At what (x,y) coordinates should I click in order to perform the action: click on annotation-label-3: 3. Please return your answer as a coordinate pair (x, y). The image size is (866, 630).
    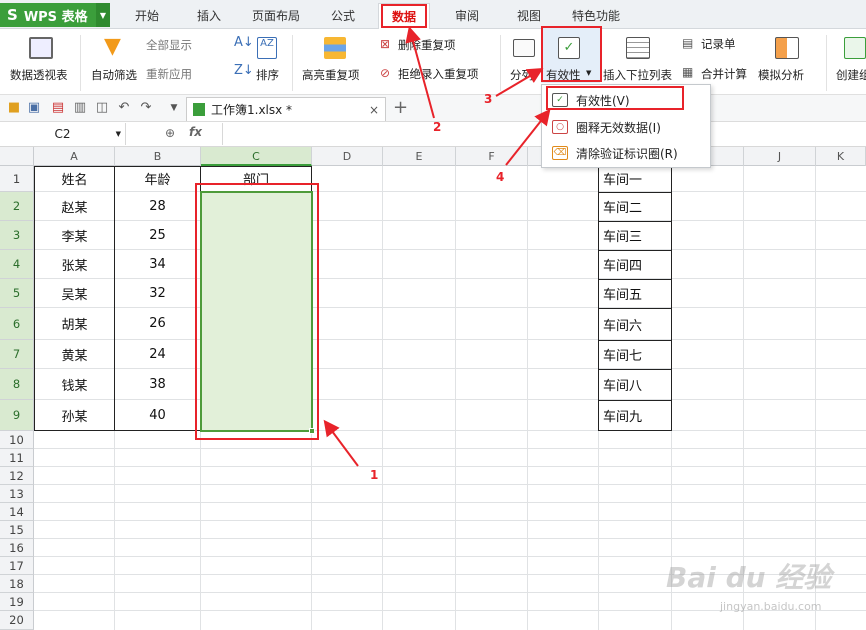
    Looking at the image, I should click on (488, 99).